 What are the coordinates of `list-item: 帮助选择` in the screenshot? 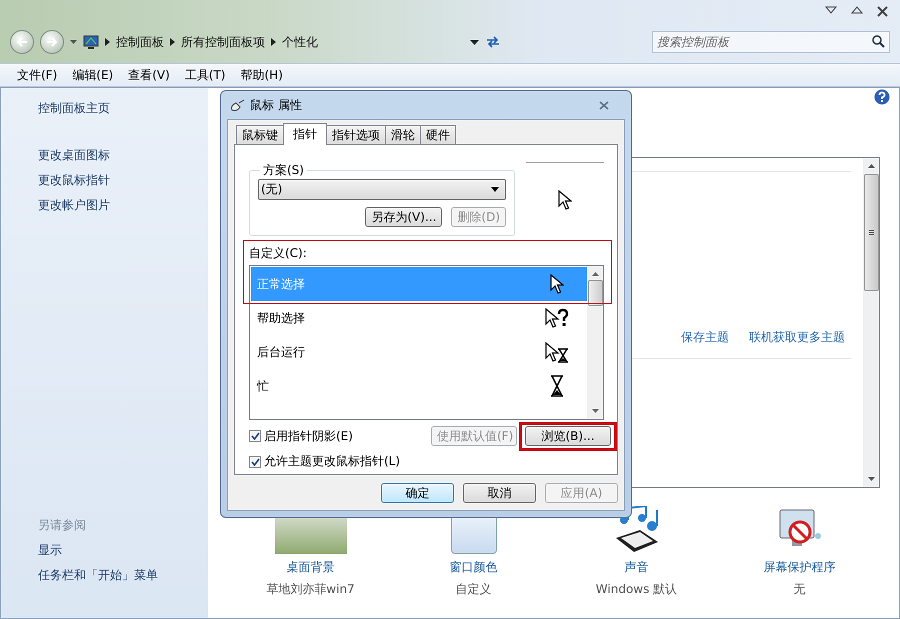 It's located at (419, 318).